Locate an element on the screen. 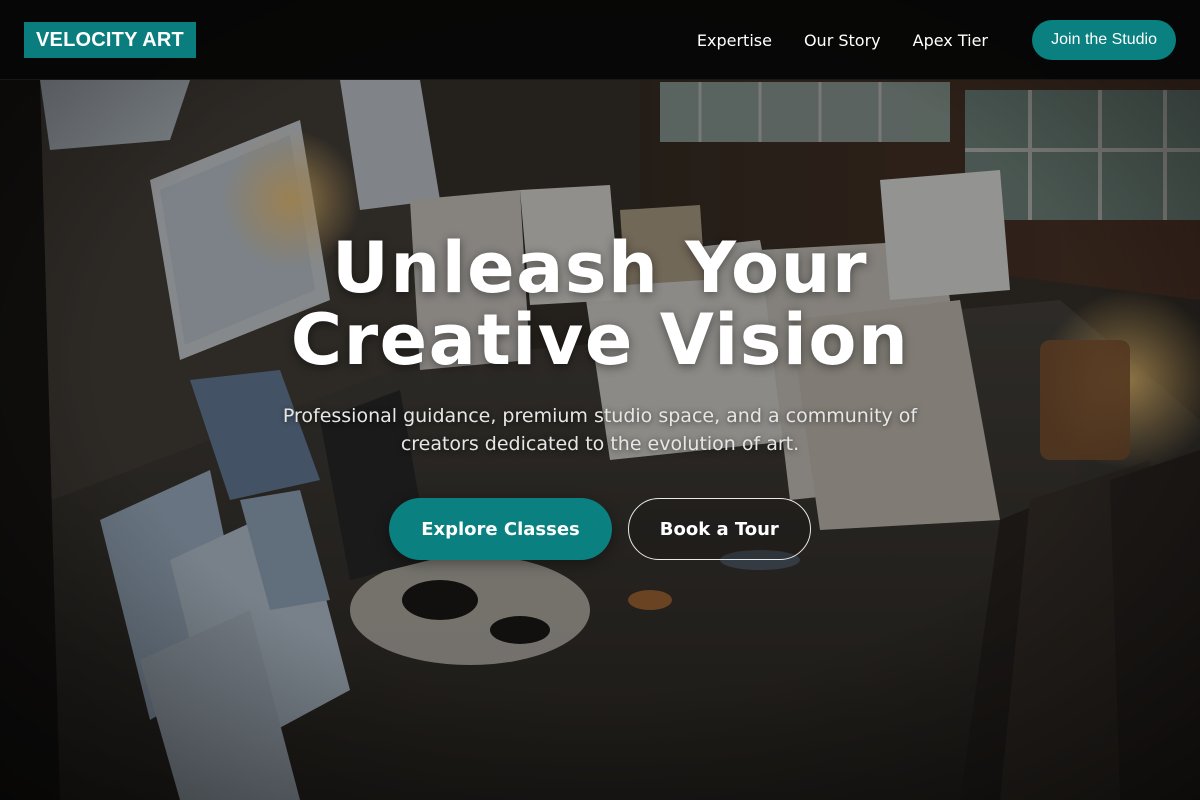 Image resolution: width=1200 pixels, height=800 pixels. hero-actions: Explore Classes Book a Tour is located at coordinates (600, 529).